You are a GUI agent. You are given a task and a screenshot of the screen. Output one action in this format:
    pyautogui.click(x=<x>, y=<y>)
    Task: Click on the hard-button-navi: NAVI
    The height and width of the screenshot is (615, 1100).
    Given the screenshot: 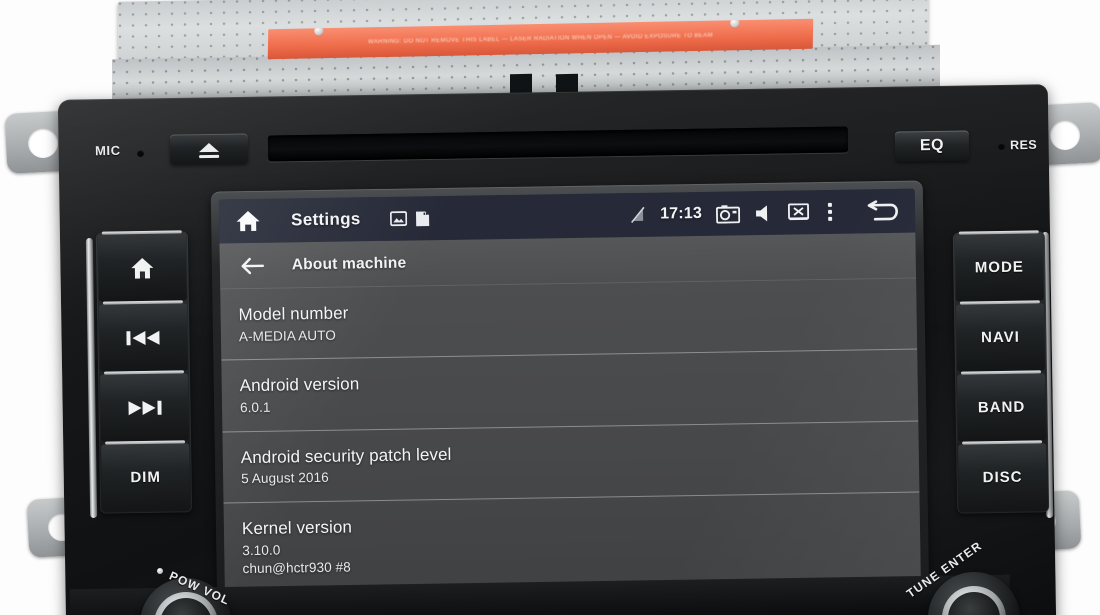 What is the action you would take?
    pyautogui.click(x=1000, y=337)
    